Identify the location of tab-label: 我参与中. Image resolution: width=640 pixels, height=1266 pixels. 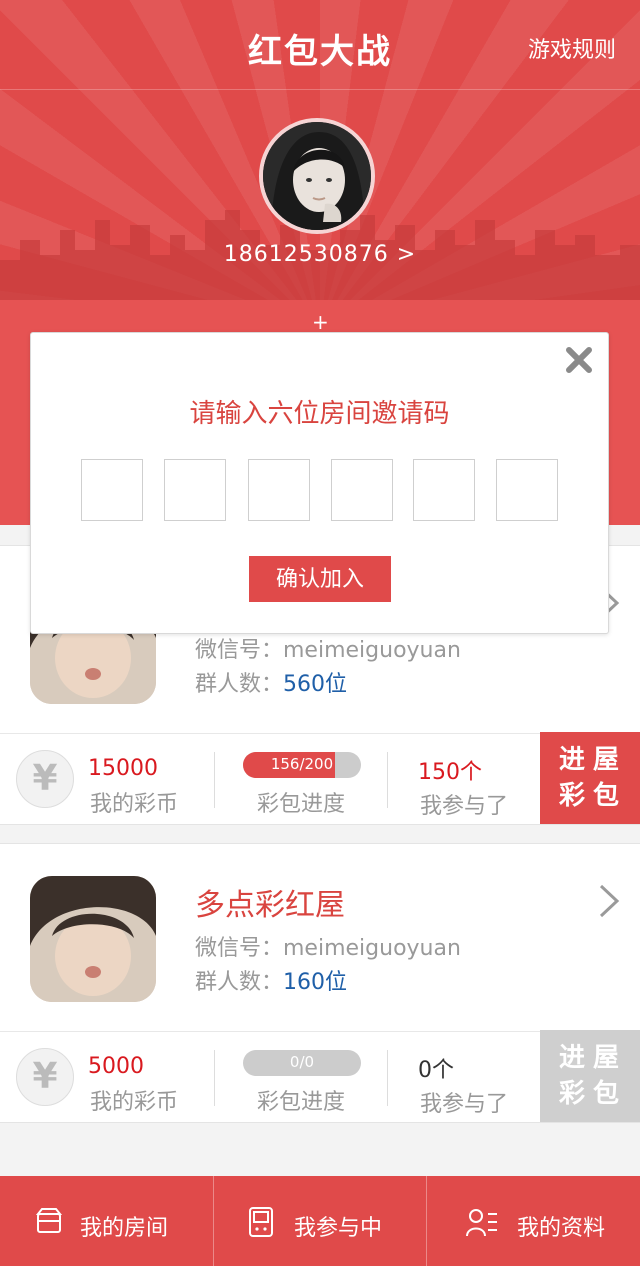
(338, 1228).